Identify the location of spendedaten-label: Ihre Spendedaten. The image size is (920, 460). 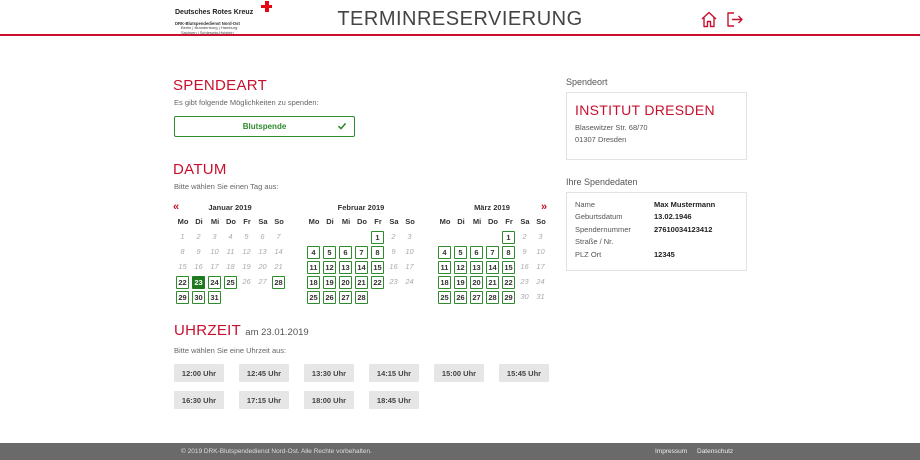
(602, 182).